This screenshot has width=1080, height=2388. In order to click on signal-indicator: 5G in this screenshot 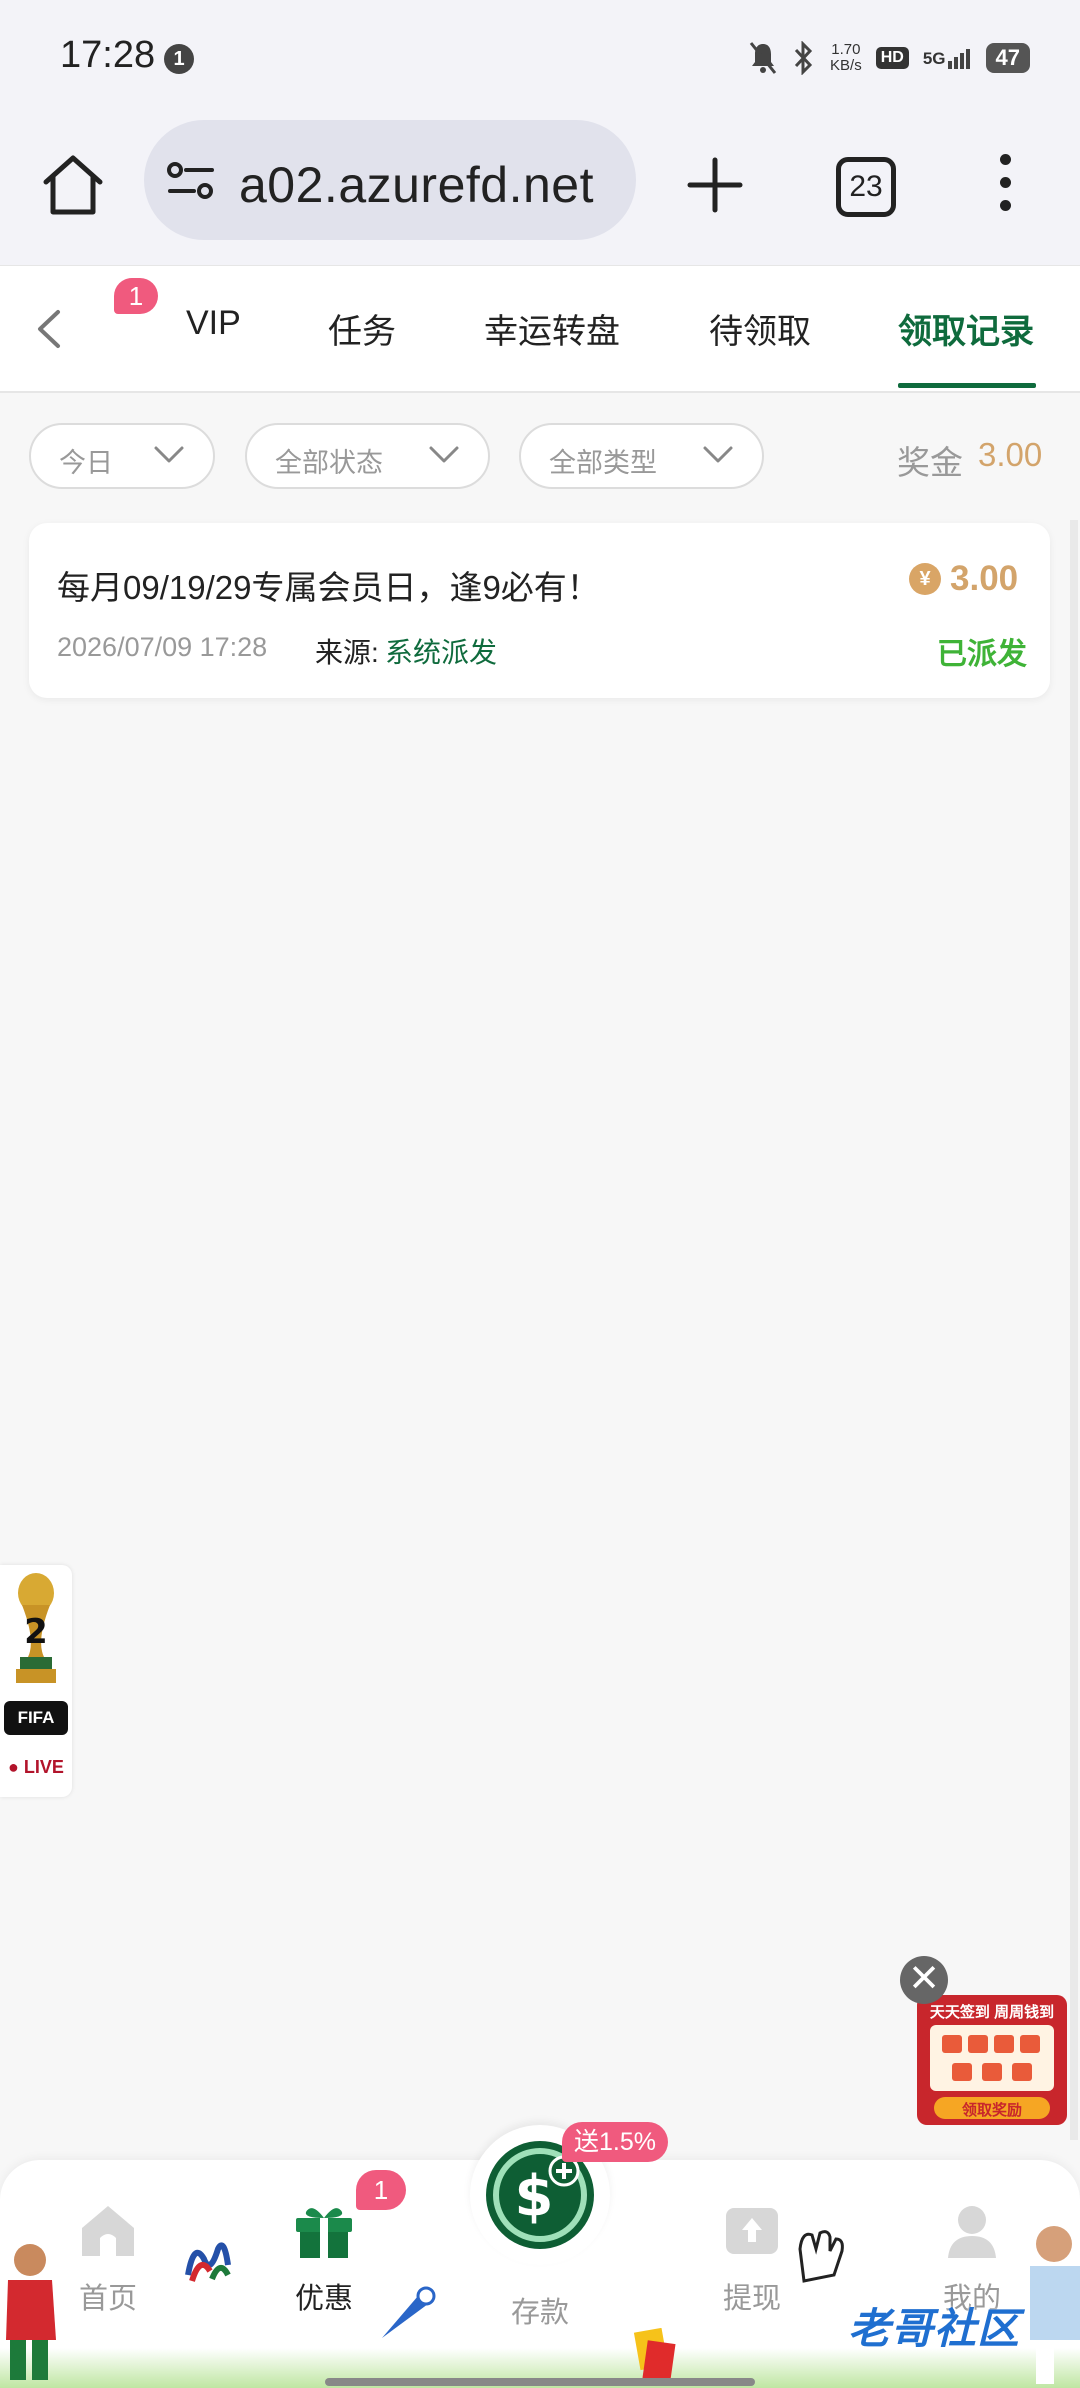, I will do `click(947, 58)`.